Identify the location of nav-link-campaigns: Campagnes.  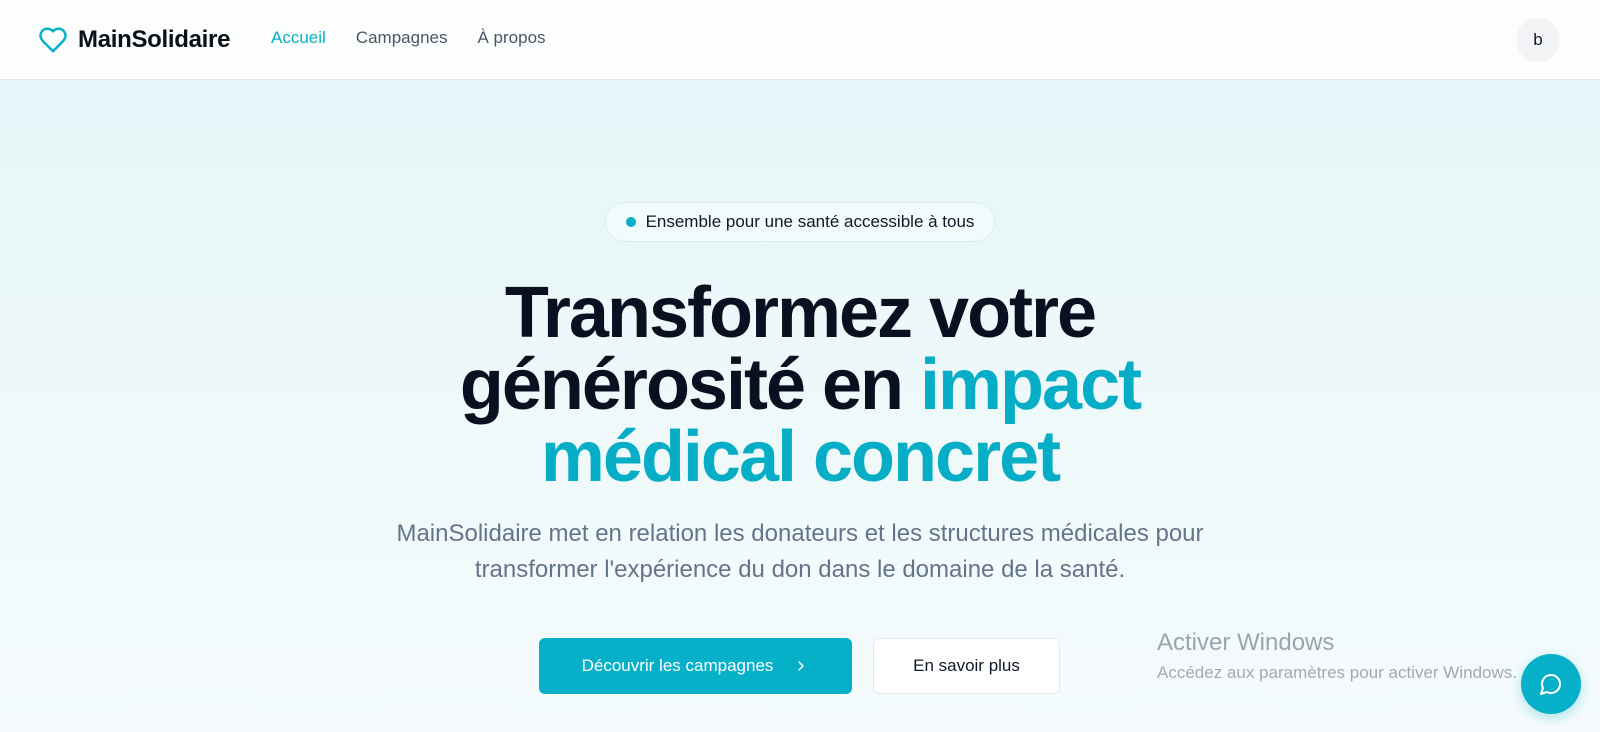
(402, 38).